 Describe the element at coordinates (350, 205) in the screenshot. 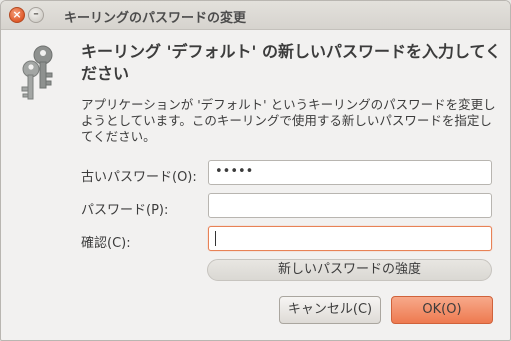

I see `new-password-field` at that location.